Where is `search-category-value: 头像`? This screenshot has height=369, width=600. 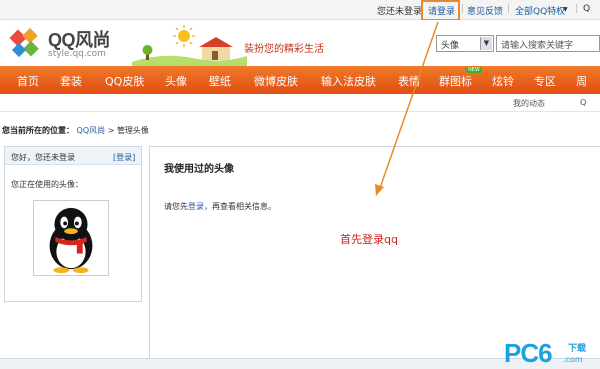
search-category-value: 头像 is located at coordinates (450, 46).